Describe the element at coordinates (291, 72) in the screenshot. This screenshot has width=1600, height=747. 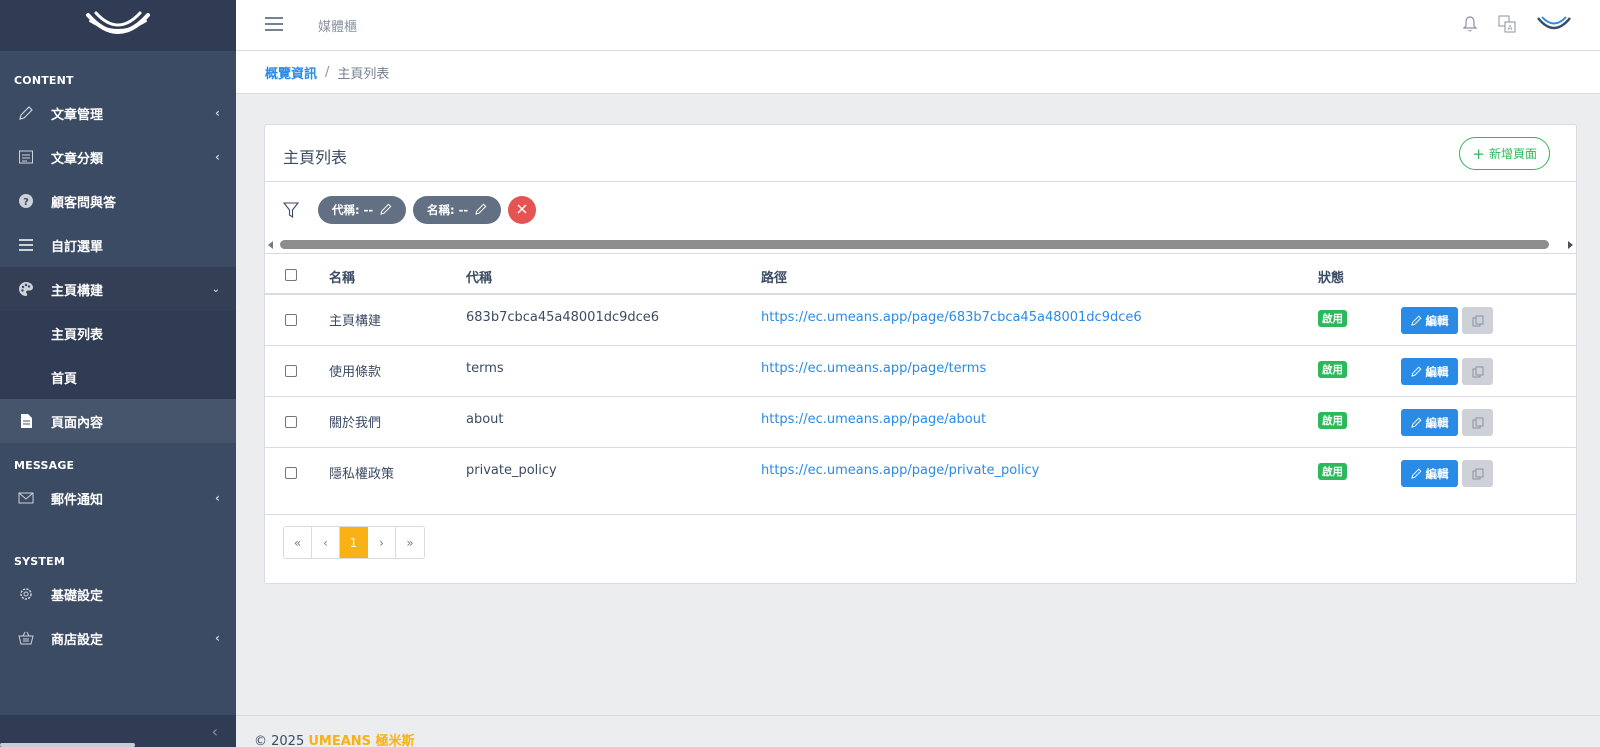
I see `breadcrumb-home-link: 概覽資訊` at that location.